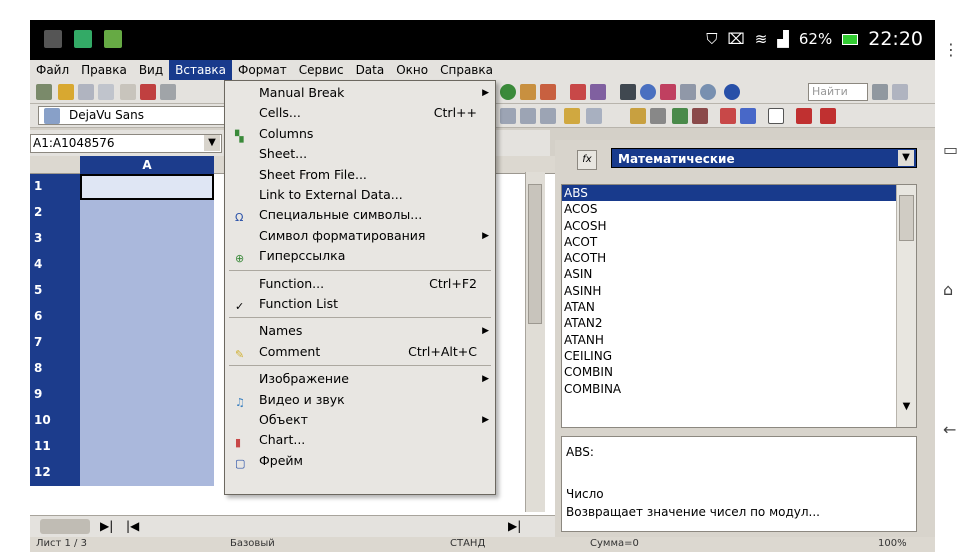  I want to click on font-name-input: DejaVu Sans, so click(138, 115).